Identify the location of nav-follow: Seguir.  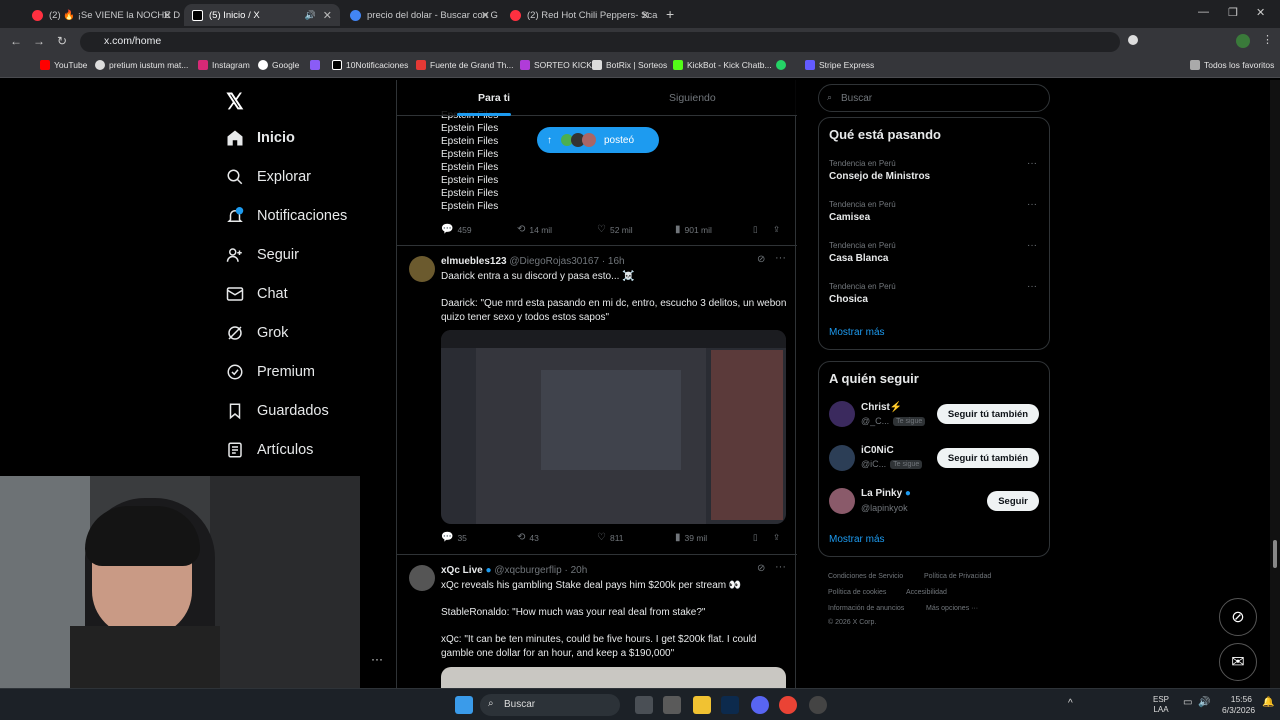
(262, 255).